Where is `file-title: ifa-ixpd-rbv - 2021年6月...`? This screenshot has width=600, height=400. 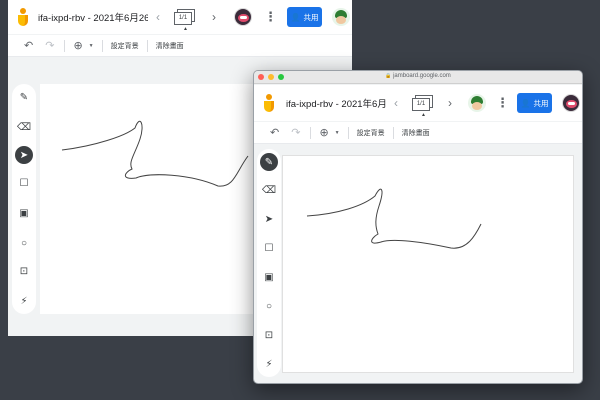
file-title: ifa-ixpd-rbv - 2021年6月... is located at coordinates (336, 103).